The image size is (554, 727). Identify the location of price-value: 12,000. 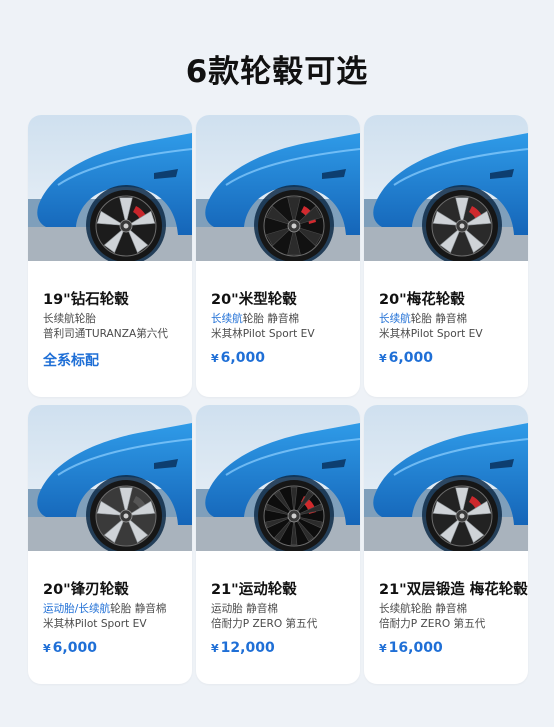
(247, 648).